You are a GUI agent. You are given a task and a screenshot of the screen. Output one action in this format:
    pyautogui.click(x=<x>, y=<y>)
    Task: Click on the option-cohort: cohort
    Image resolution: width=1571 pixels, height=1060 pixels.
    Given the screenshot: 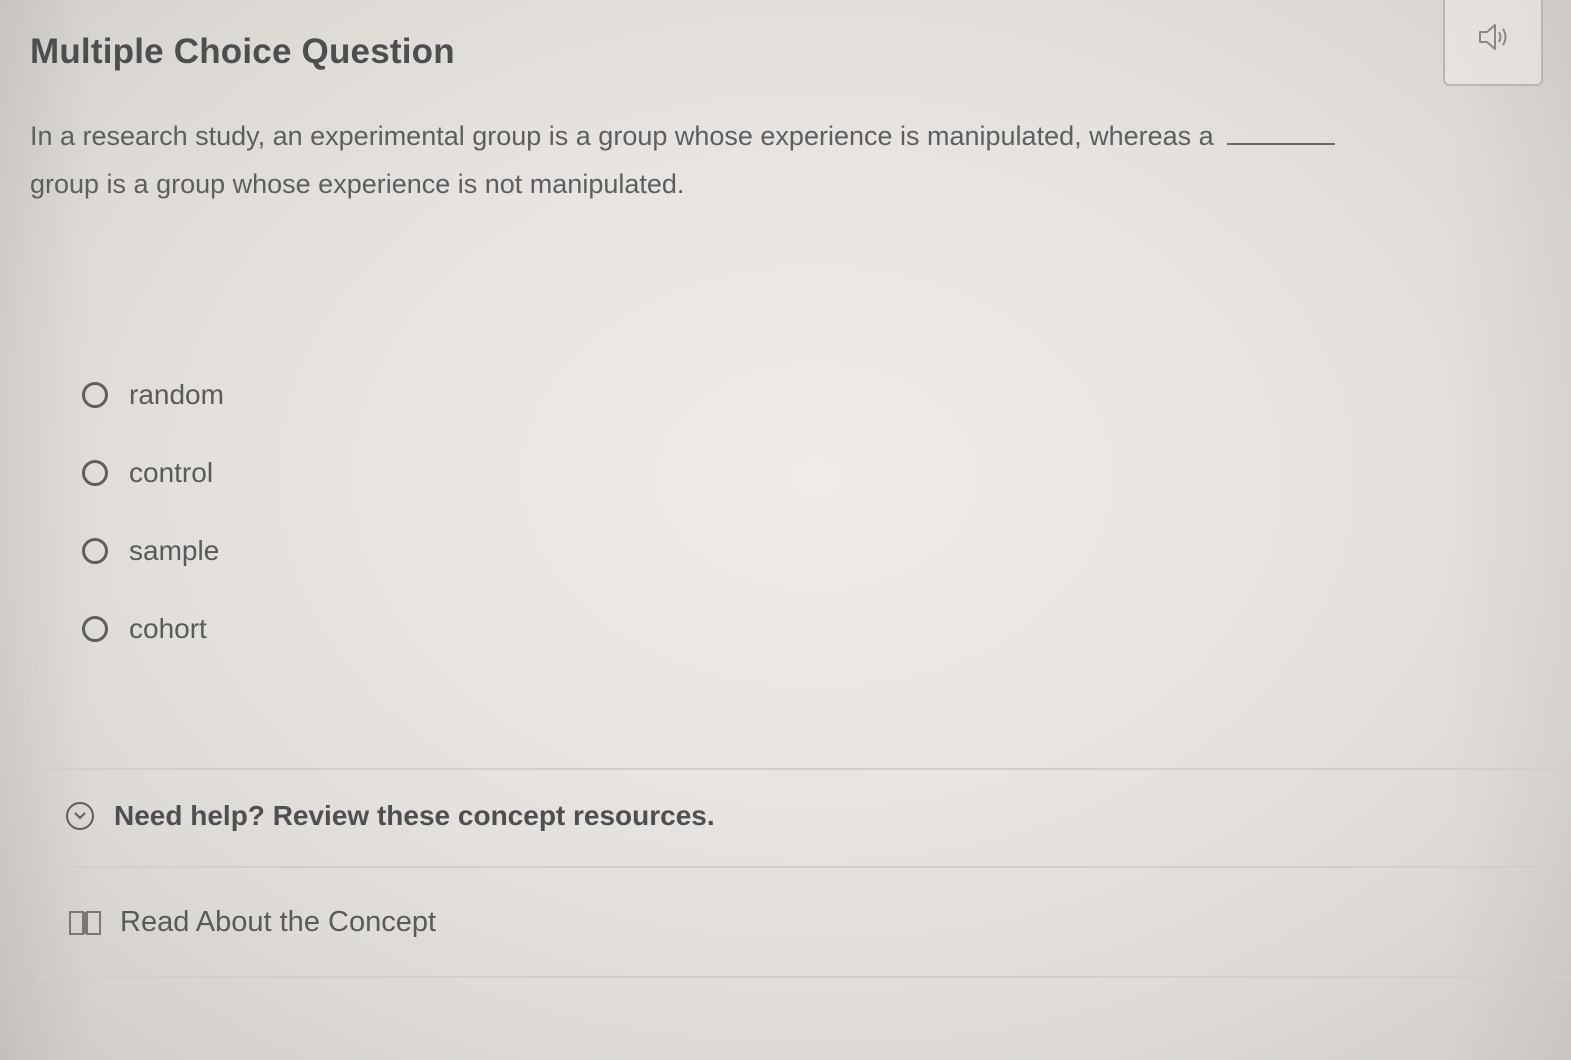 What is the action you would take?
    pyautogui.click(x=153, y=629)
    